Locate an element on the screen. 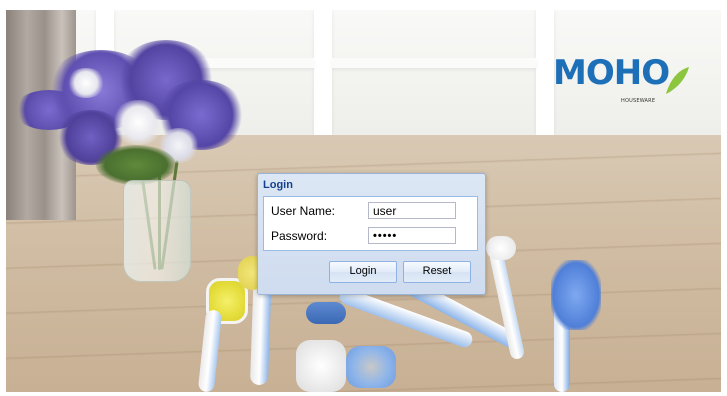  logo-wordmark: MOHO is located at coordinates (611, 73).